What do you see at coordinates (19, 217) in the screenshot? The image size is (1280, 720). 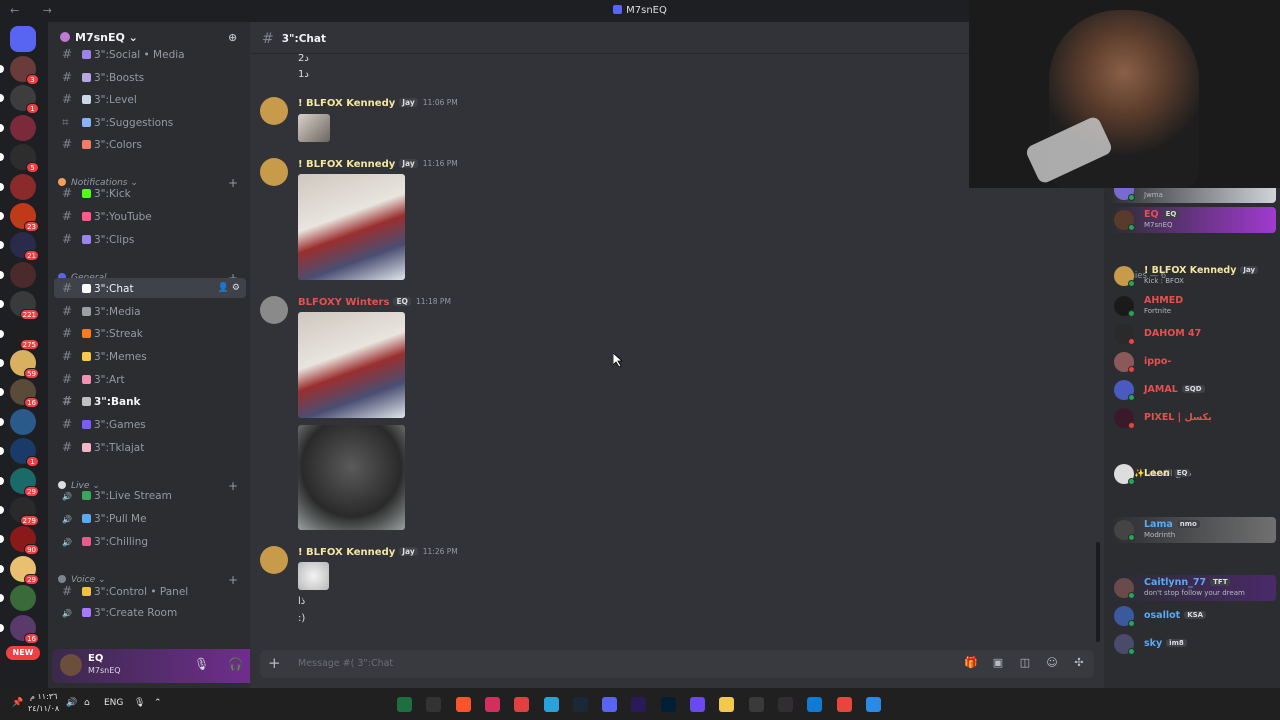 I see `server-icon: 23` at bounding box center [19, 217].